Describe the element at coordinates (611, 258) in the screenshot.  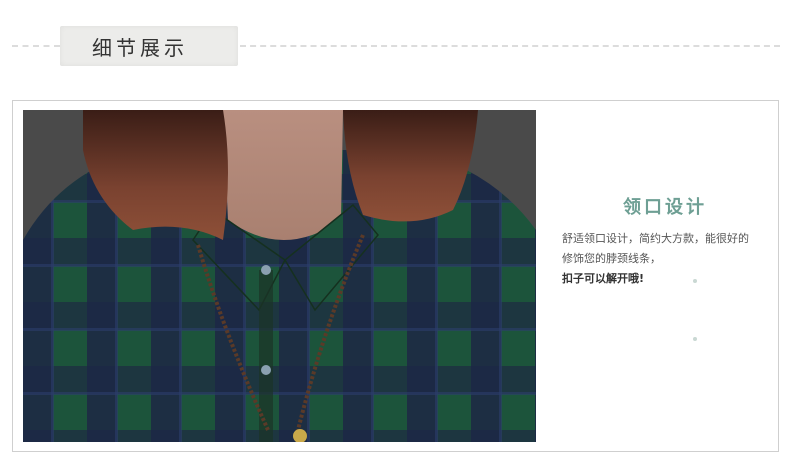
I see `feature-desc-line2: 修饰您的脖颈线条，` at that location.